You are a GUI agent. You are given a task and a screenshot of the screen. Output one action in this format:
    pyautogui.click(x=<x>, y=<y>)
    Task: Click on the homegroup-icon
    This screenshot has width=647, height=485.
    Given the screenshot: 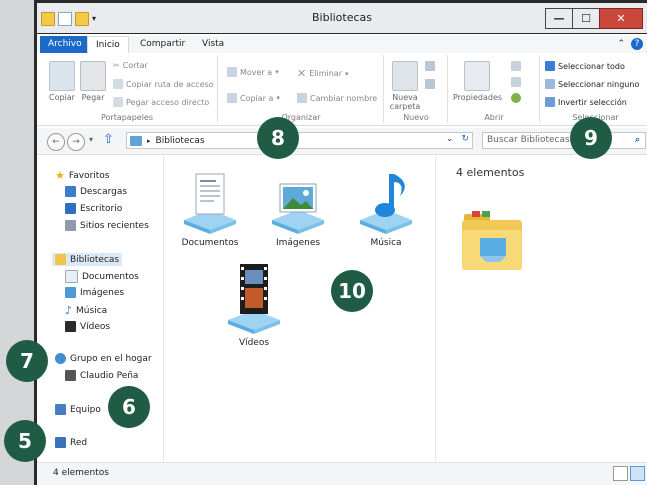 What is the action you would take?
    pyautogui.click(x=60, y=358)
    